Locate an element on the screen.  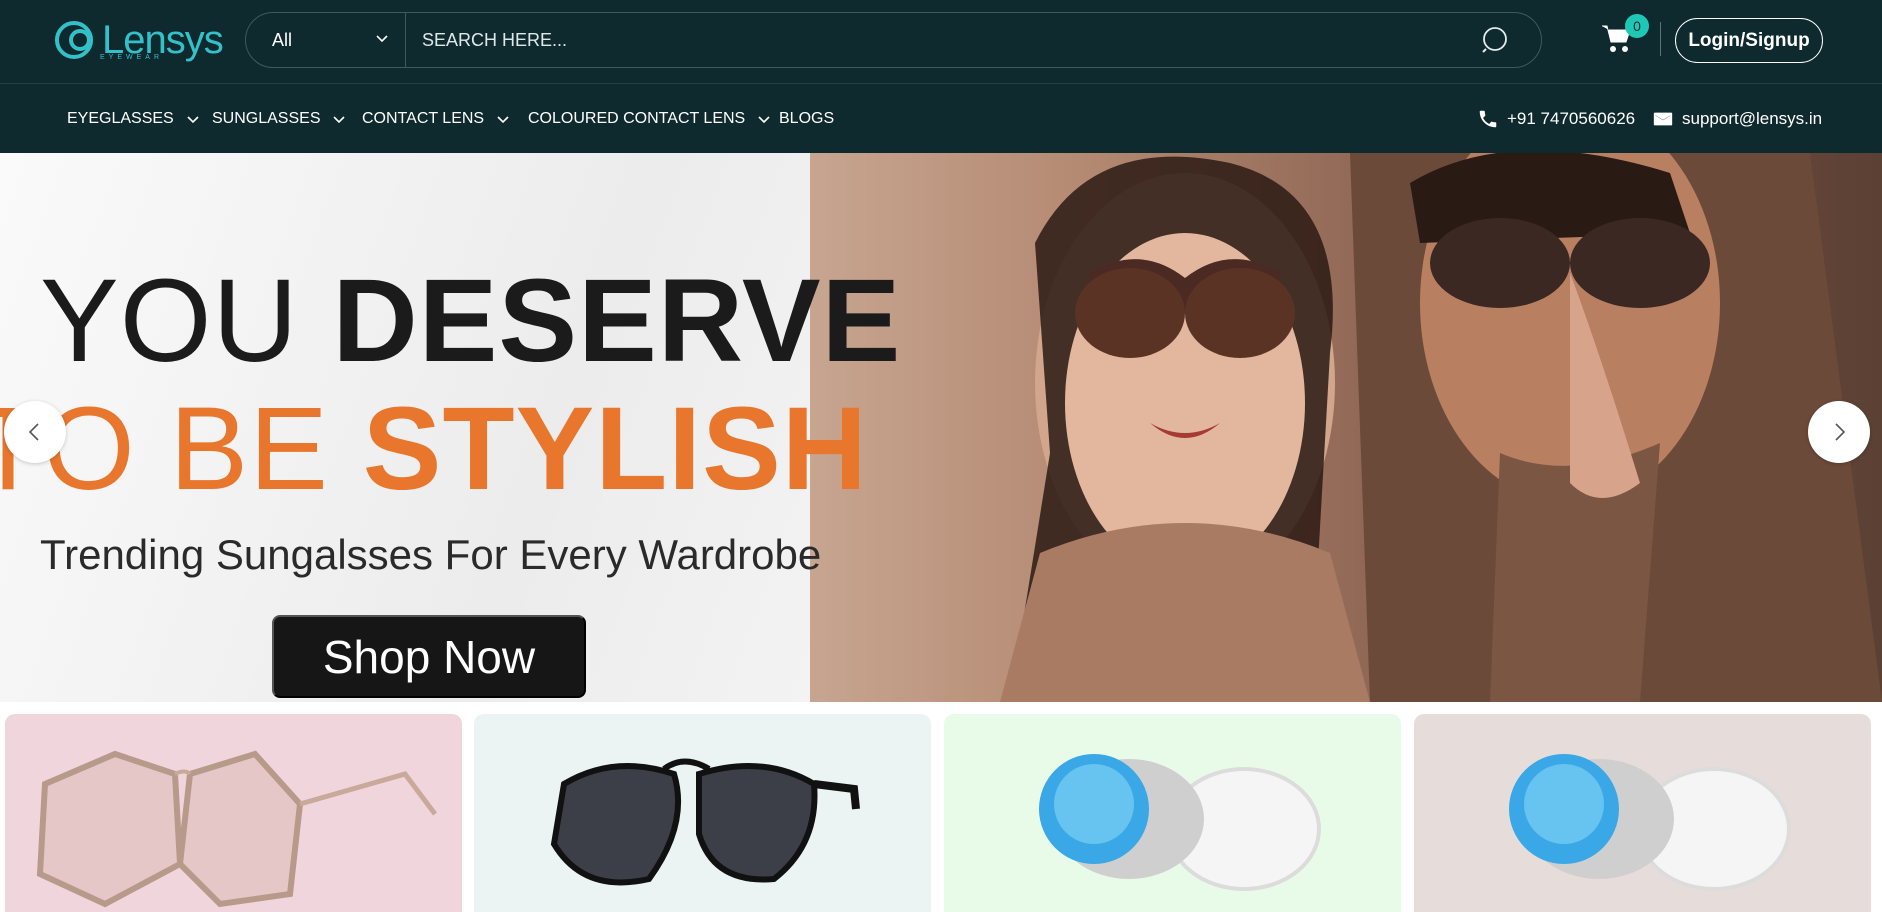
category-card-coloured-contact-lens is located at coordinates (1642, 813).